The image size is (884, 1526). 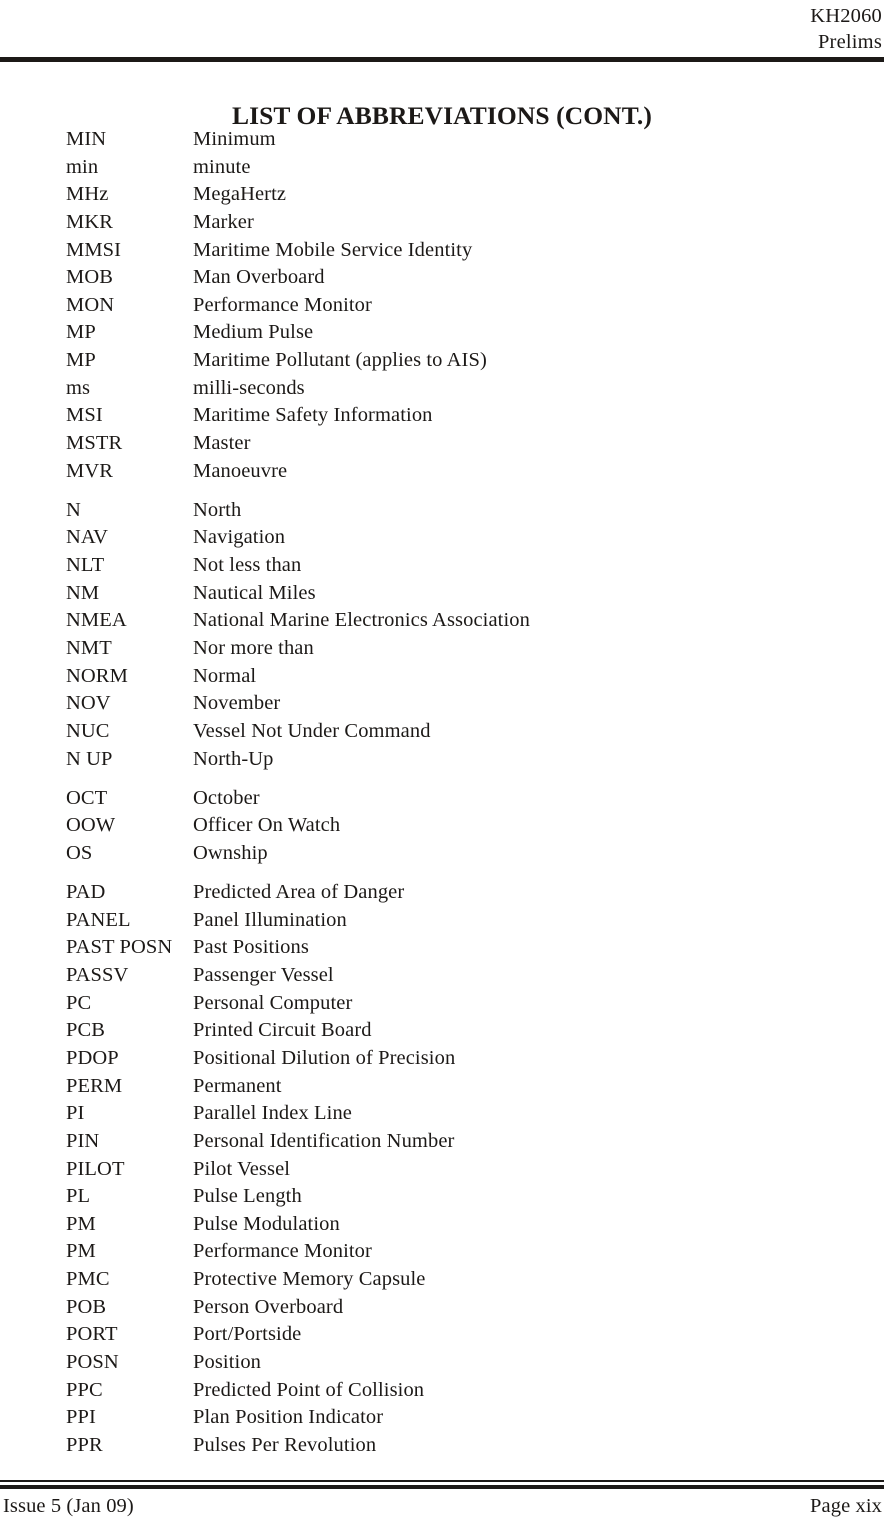 What do you see at coordinates (222, 443) in the screenshot?
I see `abbrev-definition: Master` at bounding box center [222, 443].